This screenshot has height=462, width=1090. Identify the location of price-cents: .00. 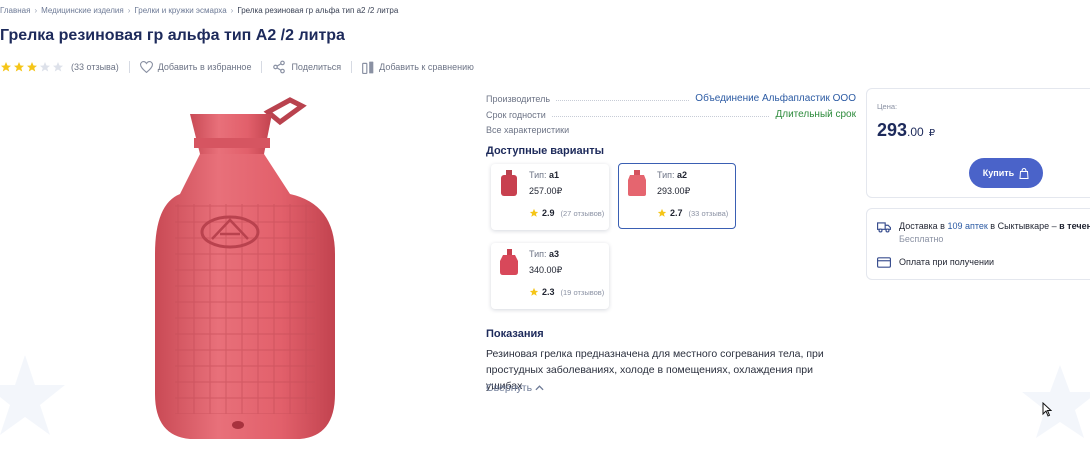
(915, 132).